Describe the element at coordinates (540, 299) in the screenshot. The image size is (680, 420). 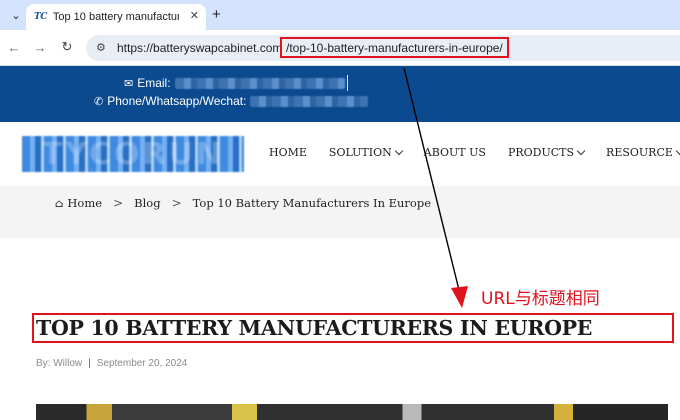
I see `annotation-note: URL与标题相同` at that location.